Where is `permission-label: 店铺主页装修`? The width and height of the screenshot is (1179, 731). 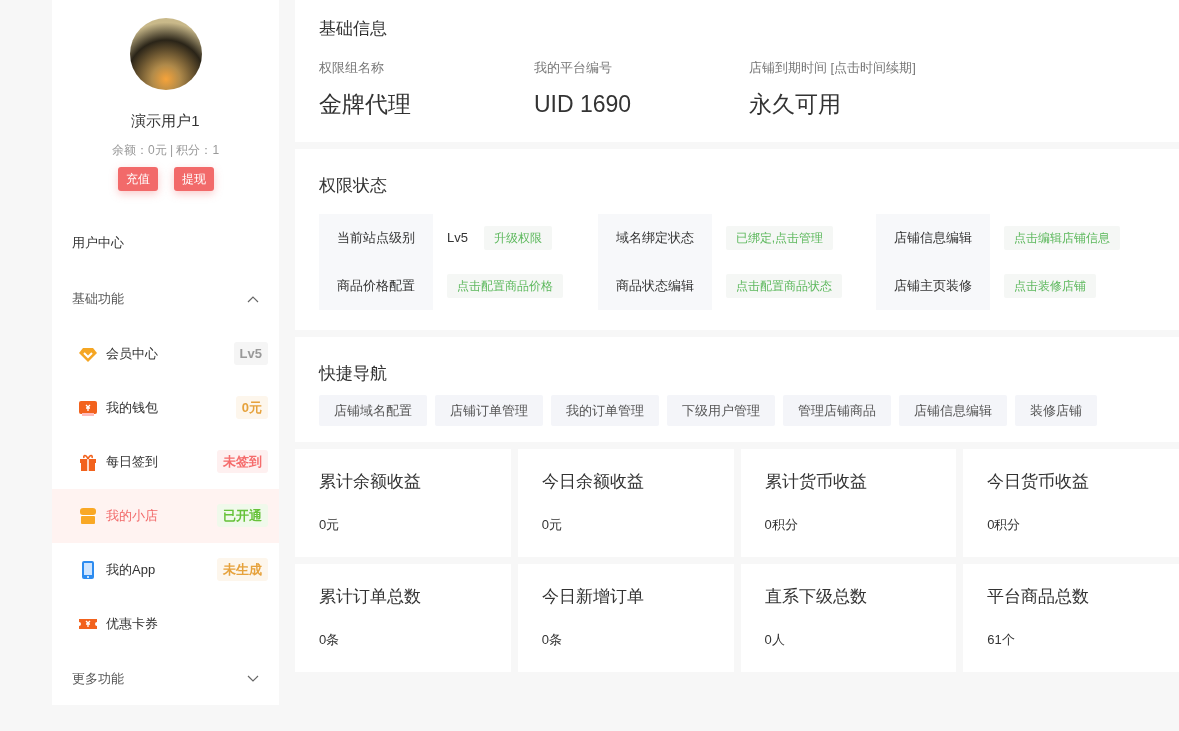 permission-label: 店铺主页装修 is located at coordinates (933, 286).